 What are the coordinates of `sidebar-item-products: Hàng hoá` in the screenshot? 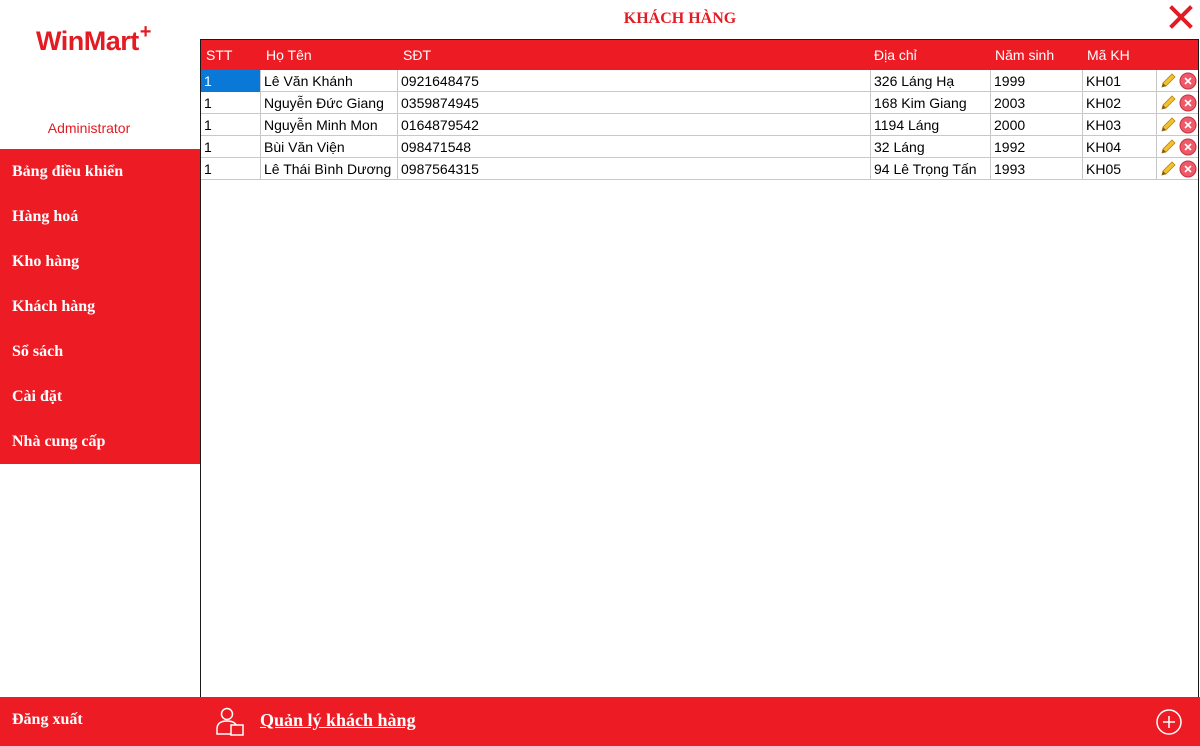 It's located at (100, 216).